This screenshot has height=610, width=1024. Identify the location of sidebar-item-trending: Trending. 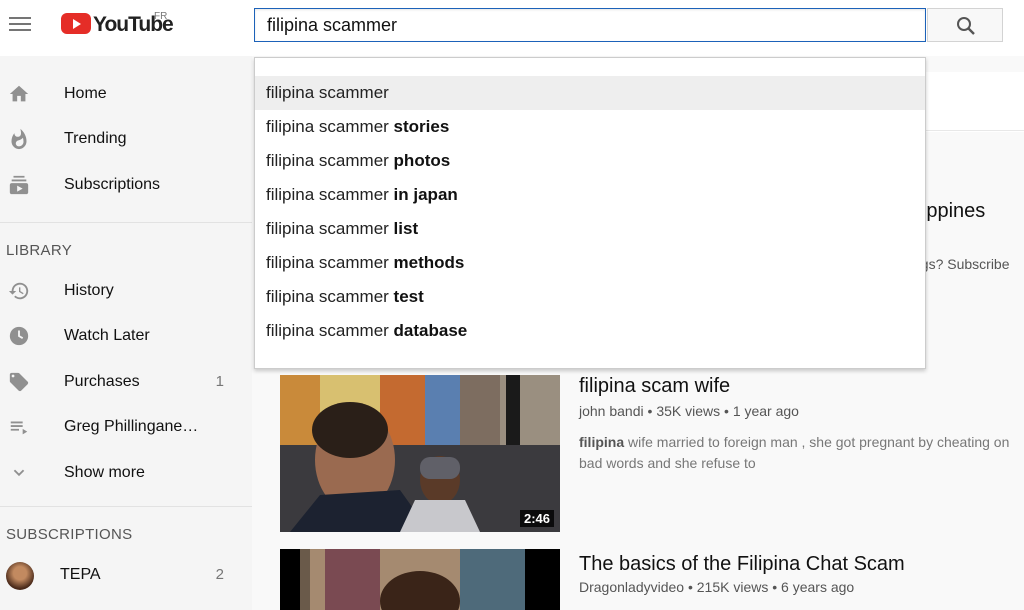
(126, 139).